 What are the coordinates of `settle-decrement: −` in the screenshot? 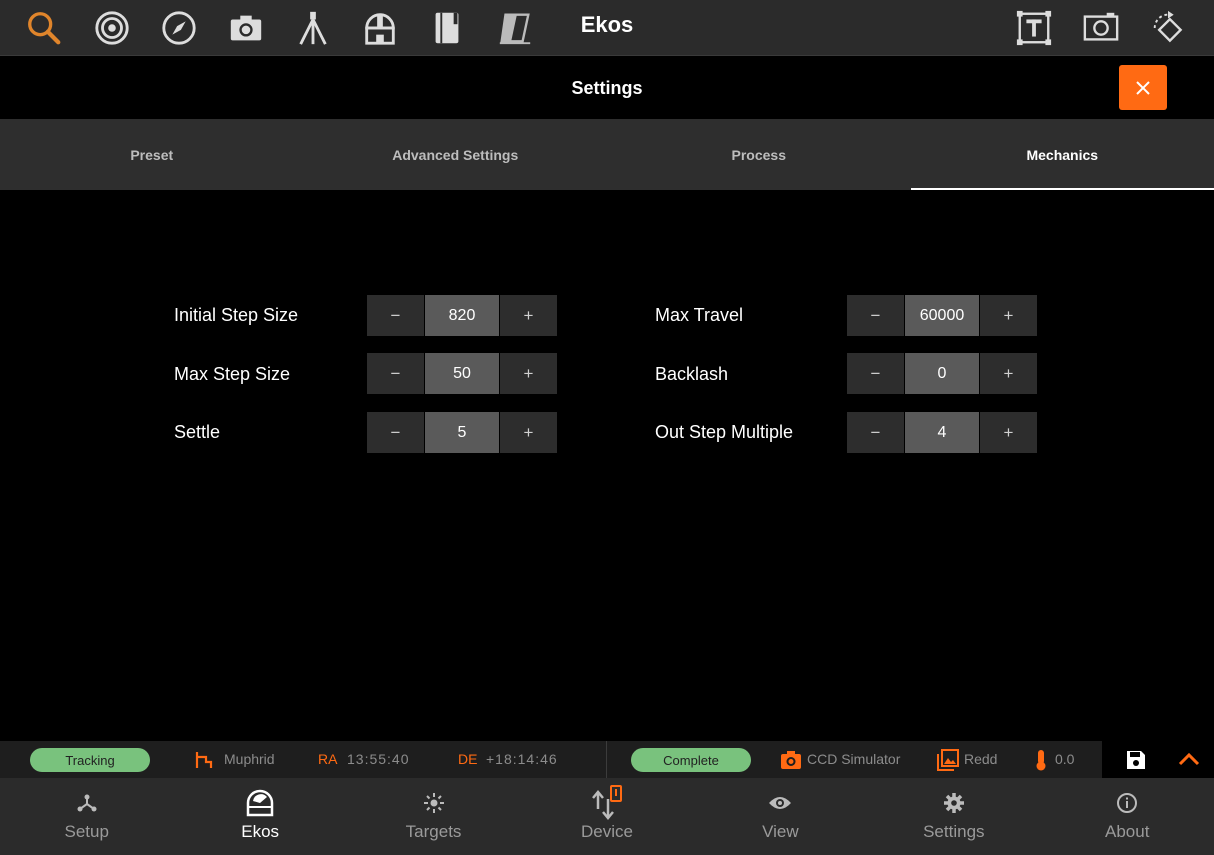 It's located at (395, 432).